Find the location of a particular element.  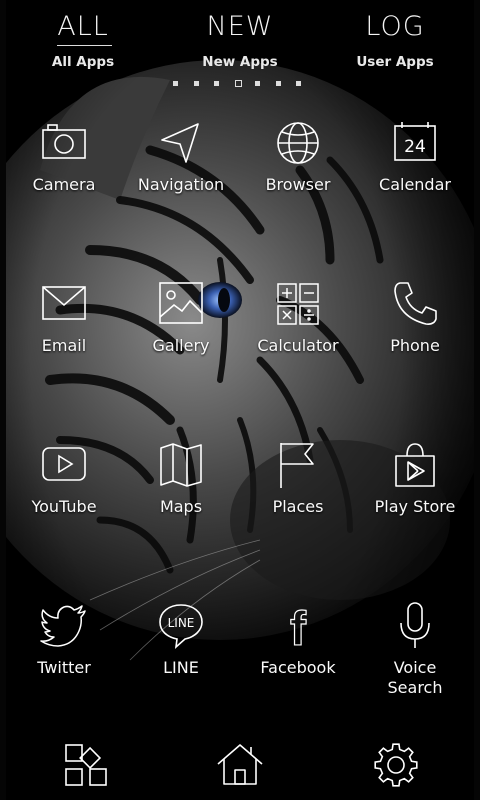

app-label: Browser is located at coordinates (298, 184).